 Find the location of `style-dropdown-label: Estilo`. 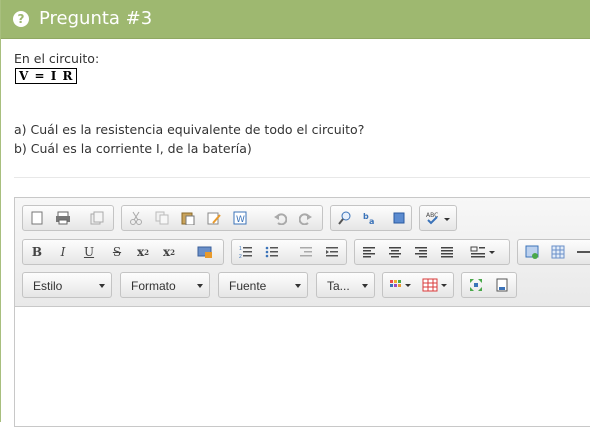

style-dropdown-label: Estilo is located at coordinates (48, 286).